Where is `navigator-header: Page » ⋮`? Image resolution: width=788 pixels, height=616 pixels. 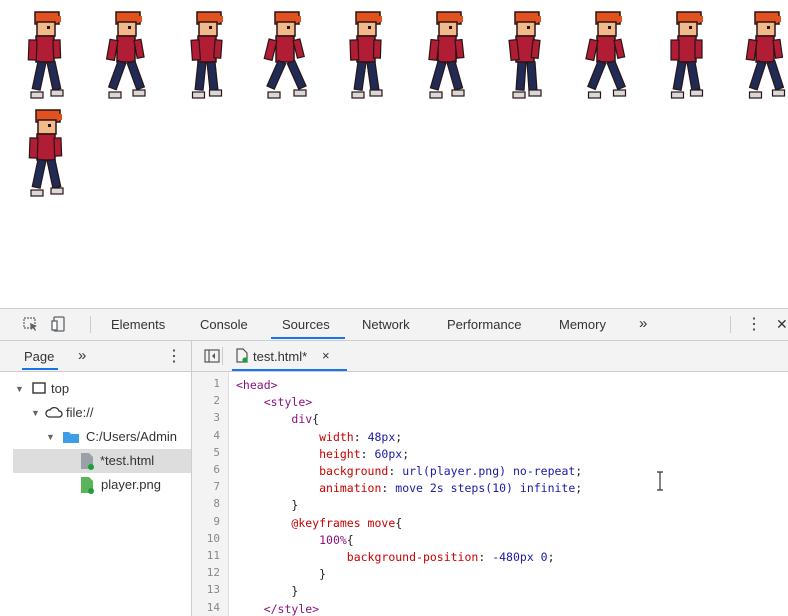 navigator-header: Page » ⋮ is located at coordinates (95, 356).